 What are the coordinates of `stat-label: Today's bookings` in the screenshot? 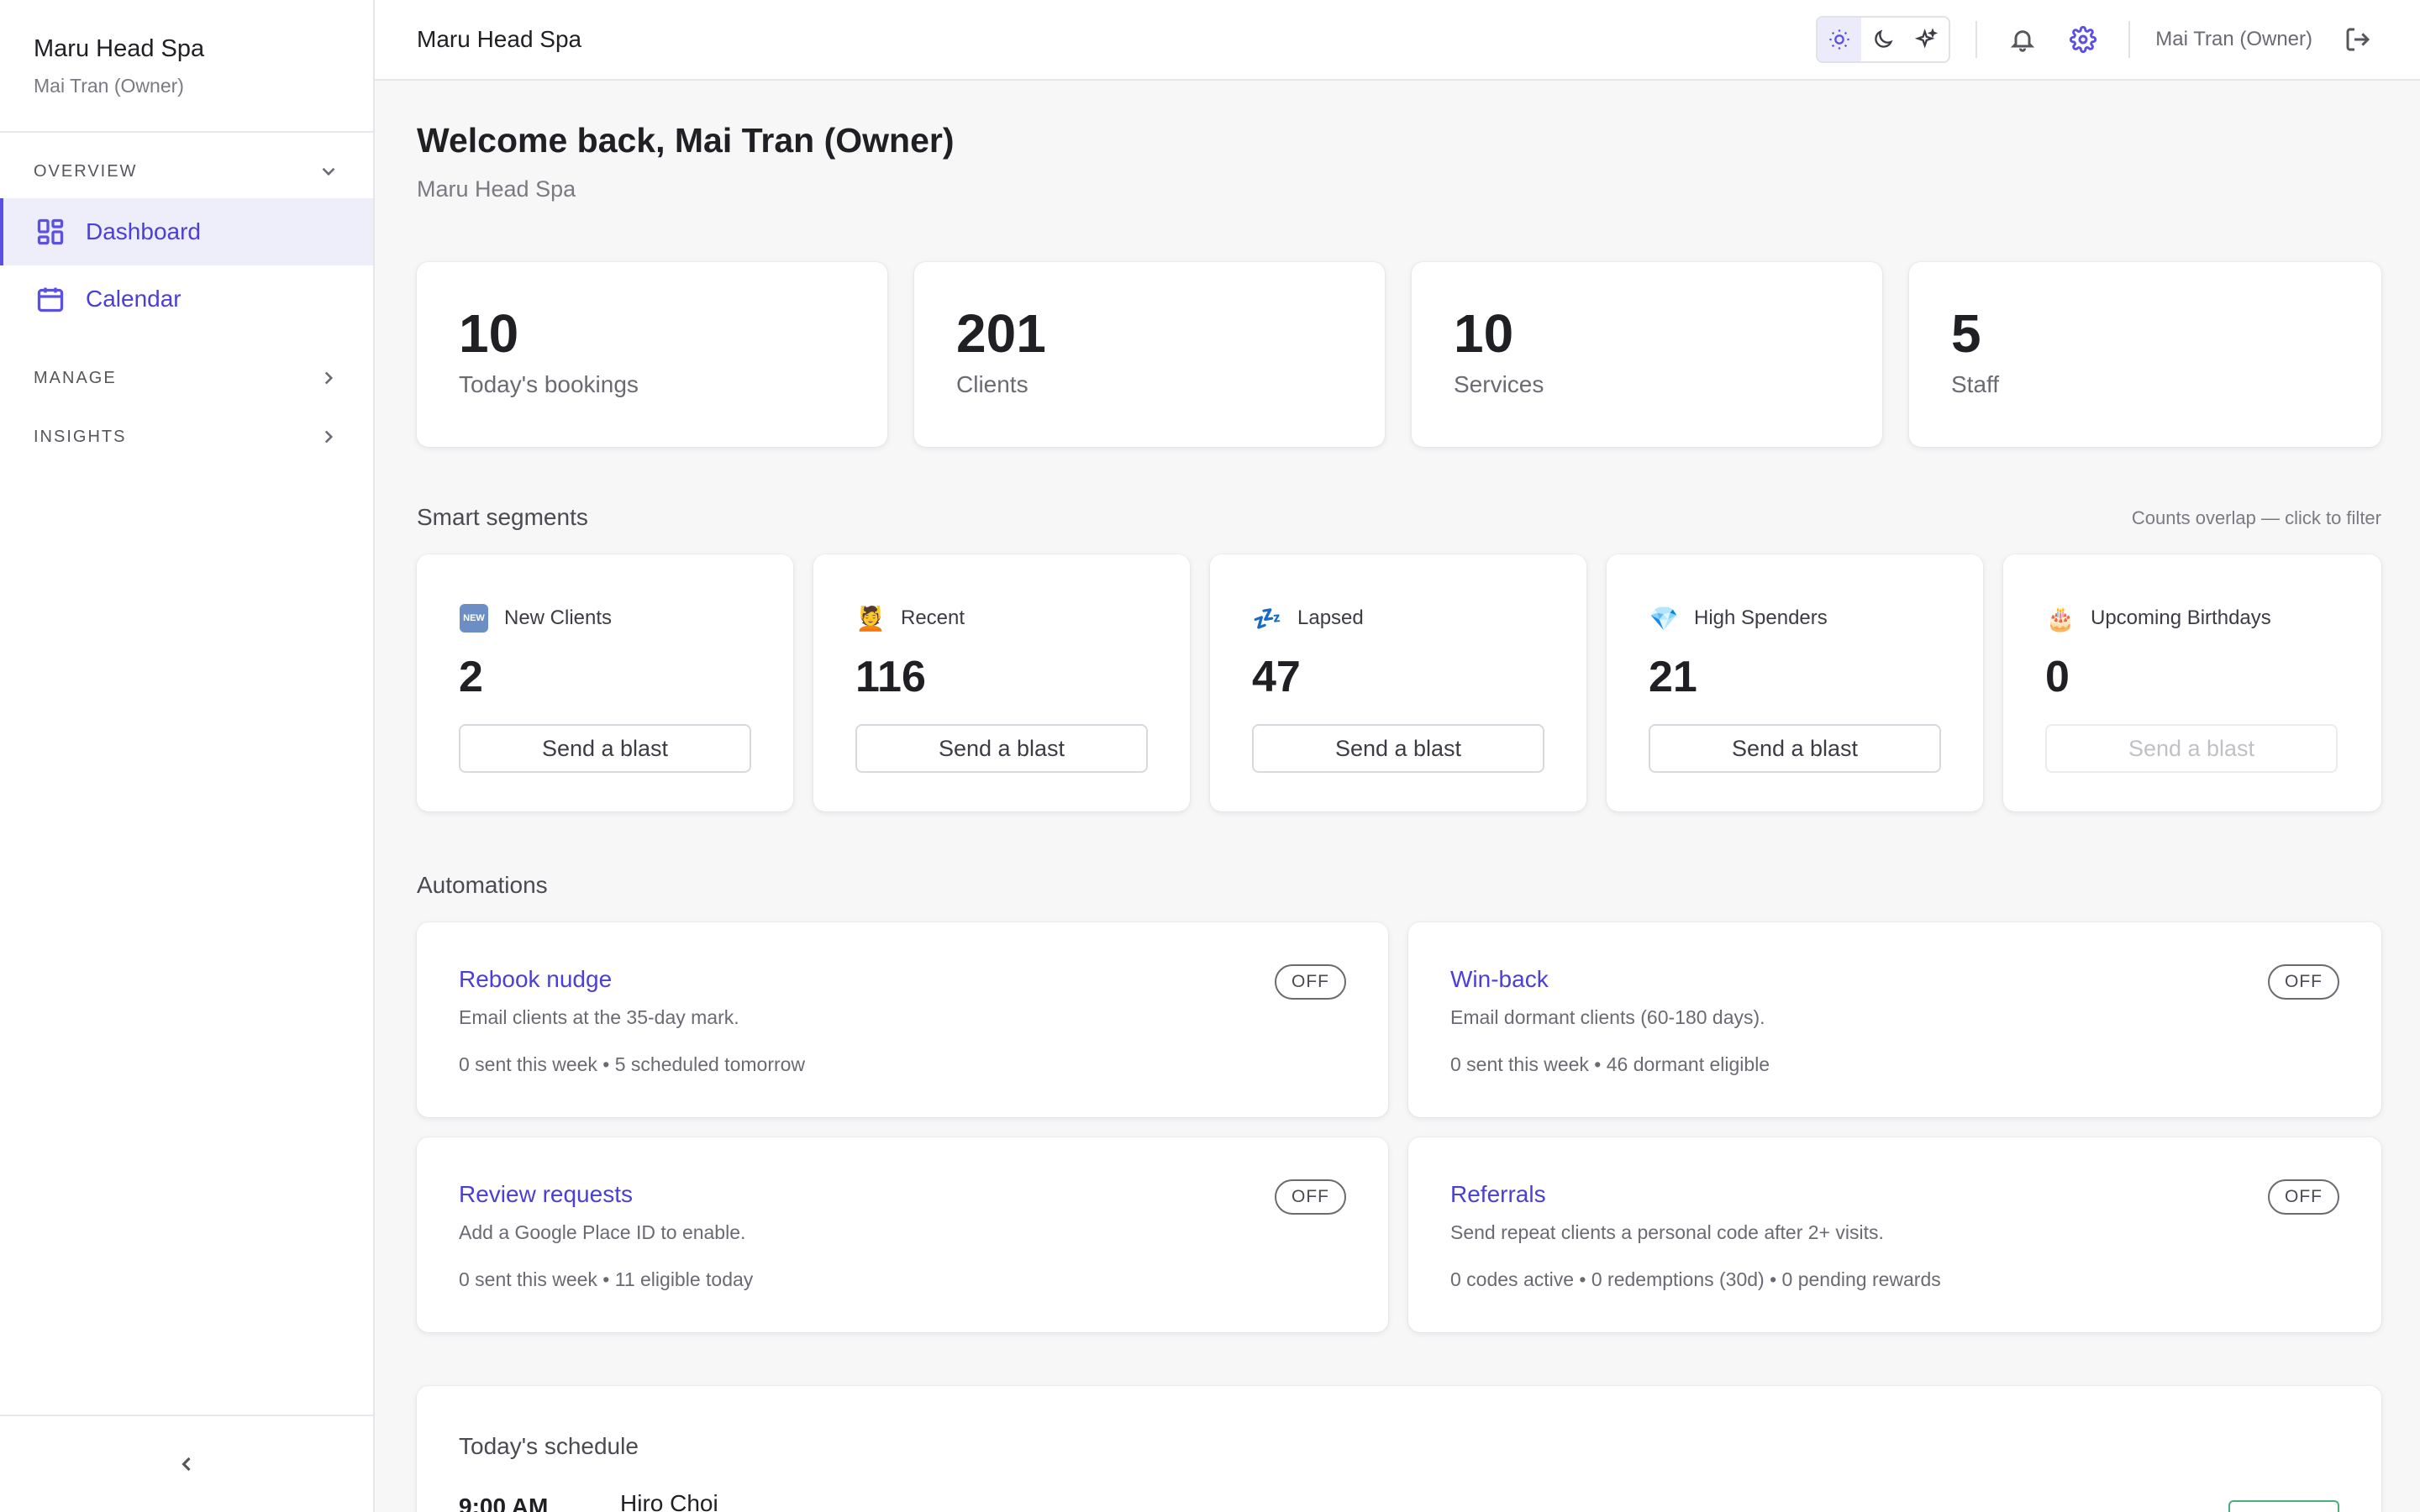 It's located at (549, 384).